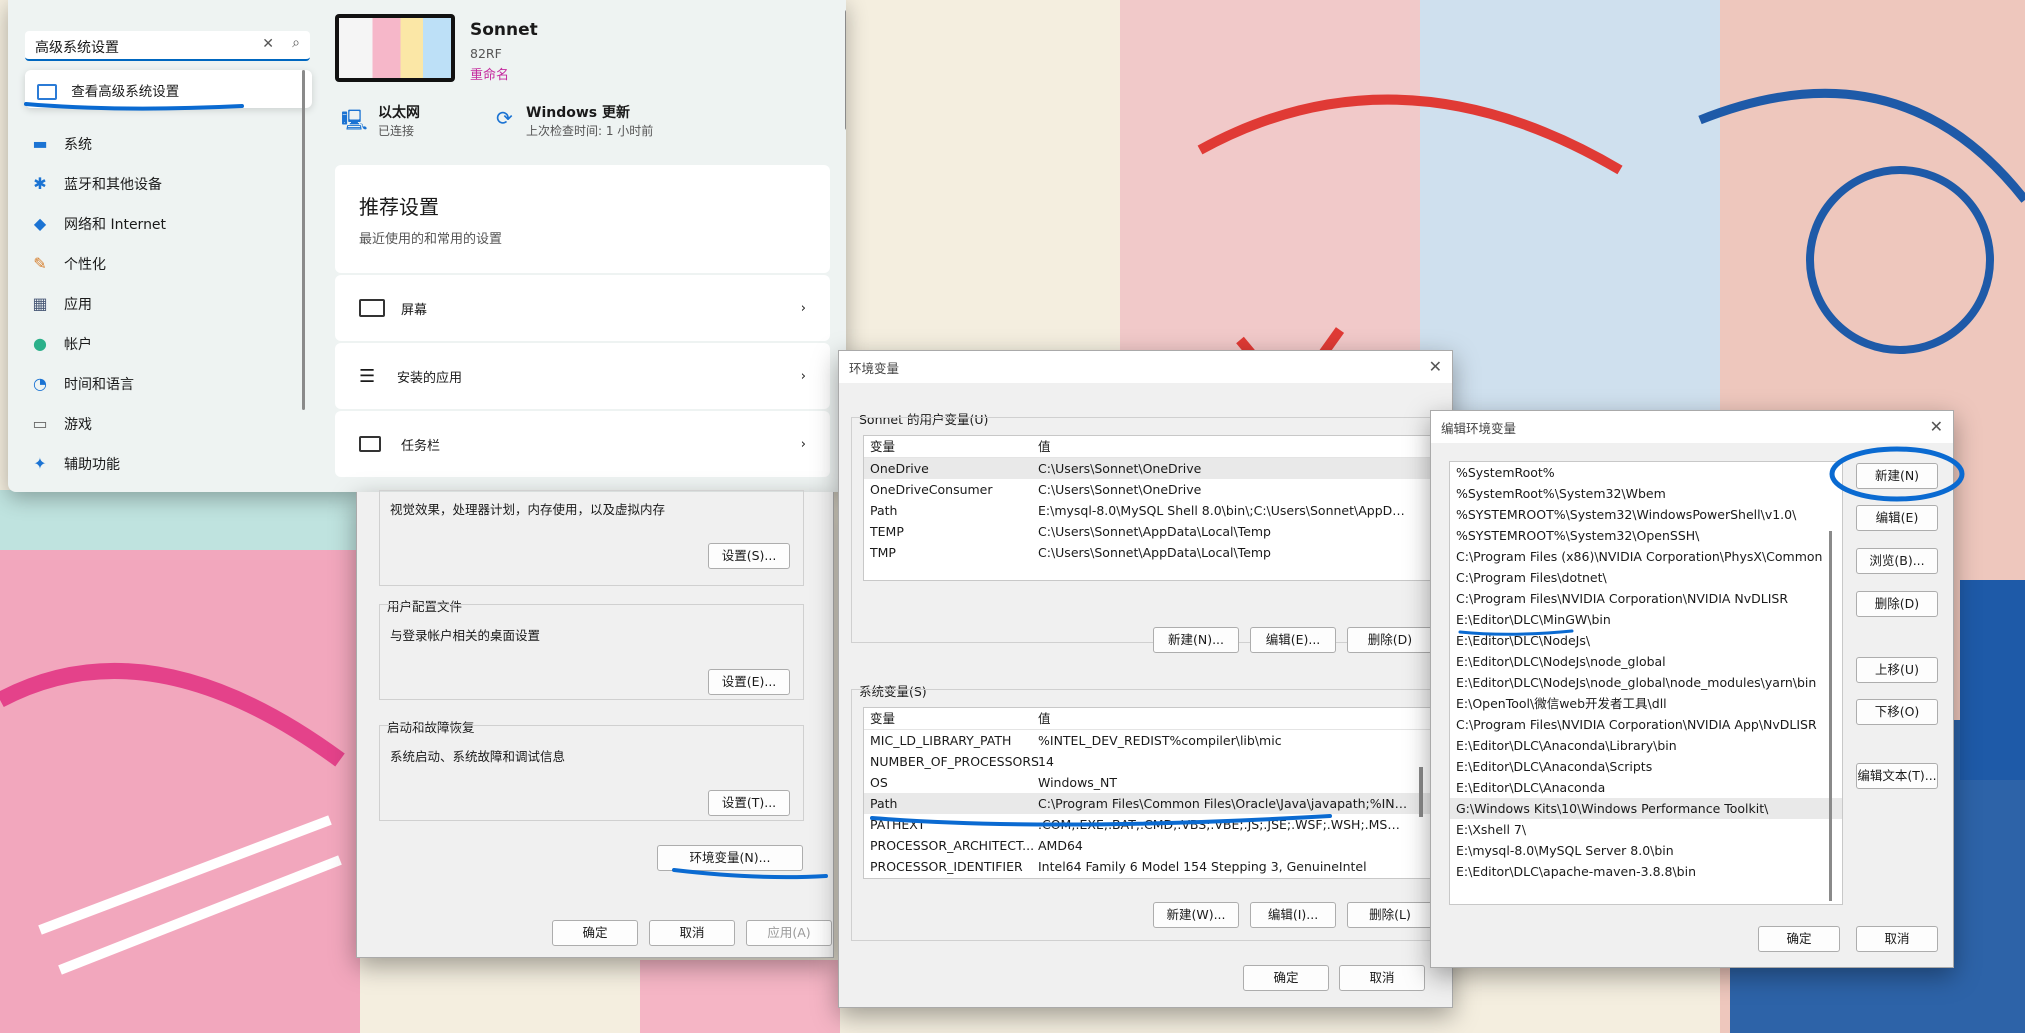 The width and height of the screenshot is (2025, 1033). I want to click on list-item: E:\Xshell 7\, so click(1646, 829).